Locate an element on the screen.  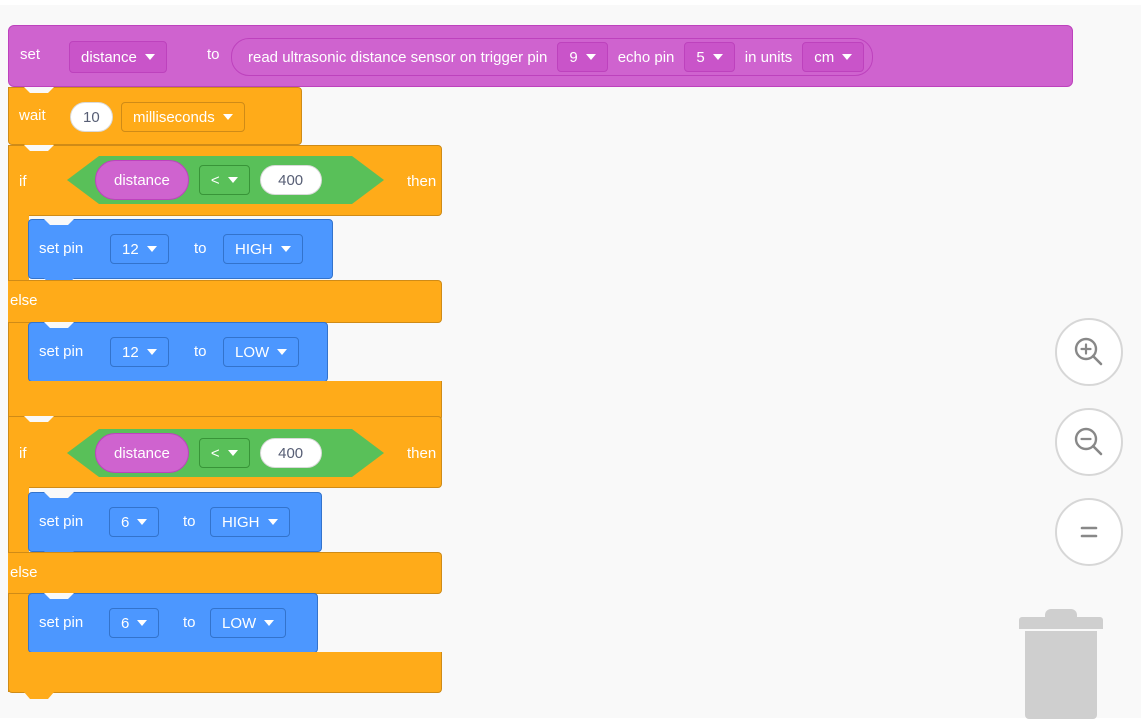
wait-label: wait is located at coordinates (32, 115).